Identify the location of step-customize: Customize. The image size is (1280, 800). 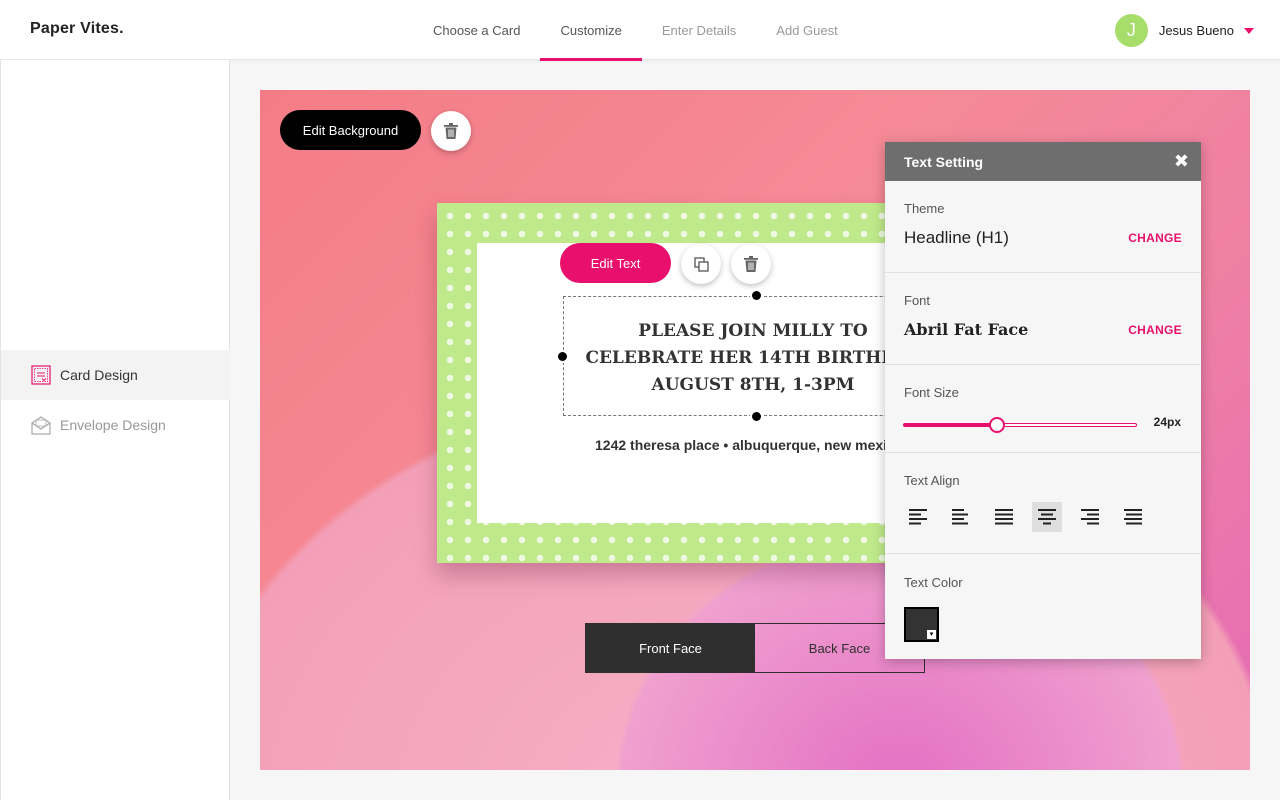
(591, 30).